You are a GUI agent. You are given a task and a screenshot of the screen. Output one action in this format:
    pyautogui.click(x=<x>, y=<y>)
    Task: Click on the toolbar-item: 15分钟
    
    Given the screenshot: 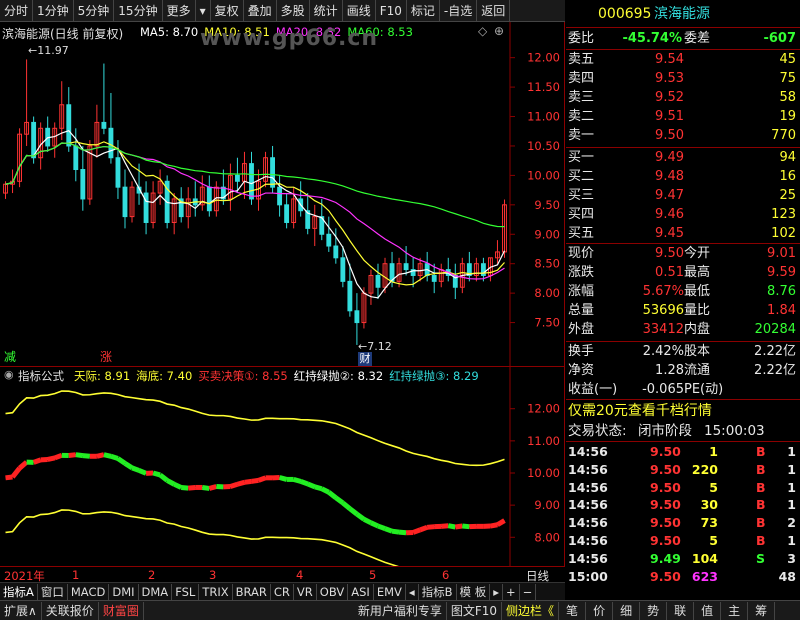 What is the action you would take?
    pyautogui.click(x=138, y=11)
    